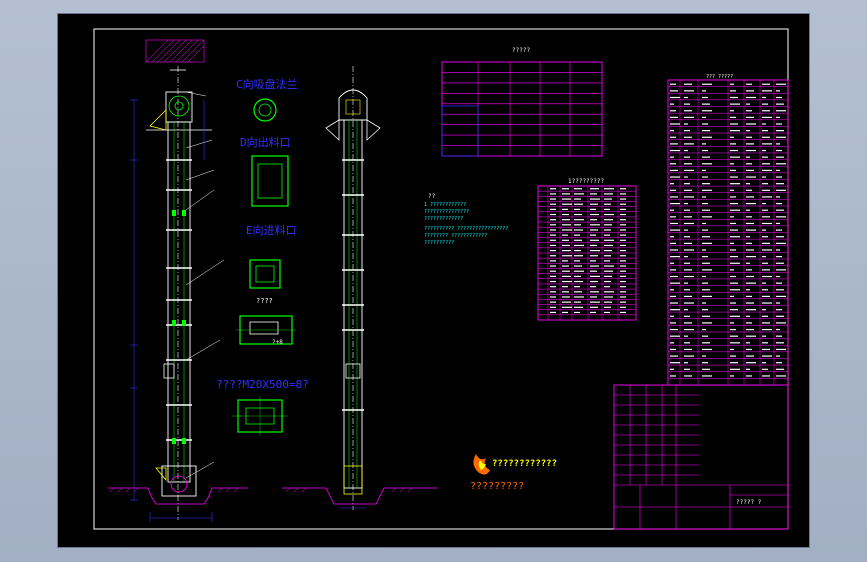 The image size is (867, 562). What do you see at coordinates (587, 249) in the screenshot?
I see `parts-table: 1?????????` at bounding box center [587, 249].